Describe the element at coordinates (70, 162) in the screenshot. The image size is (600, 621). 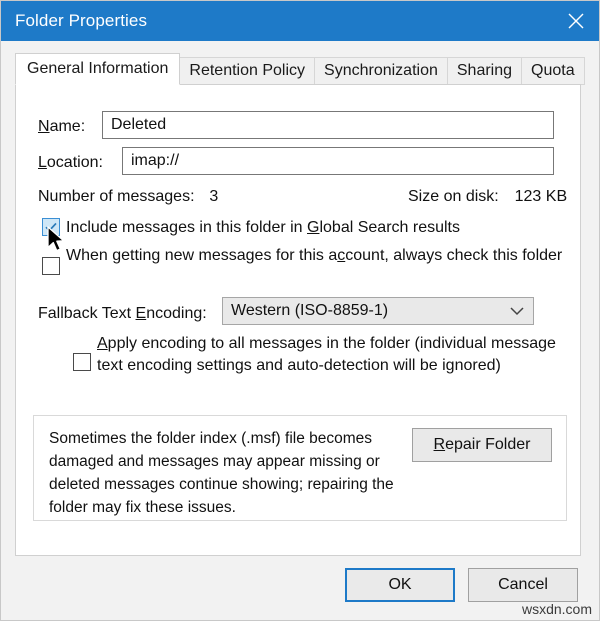
I see `location-label: Location:` at that location.